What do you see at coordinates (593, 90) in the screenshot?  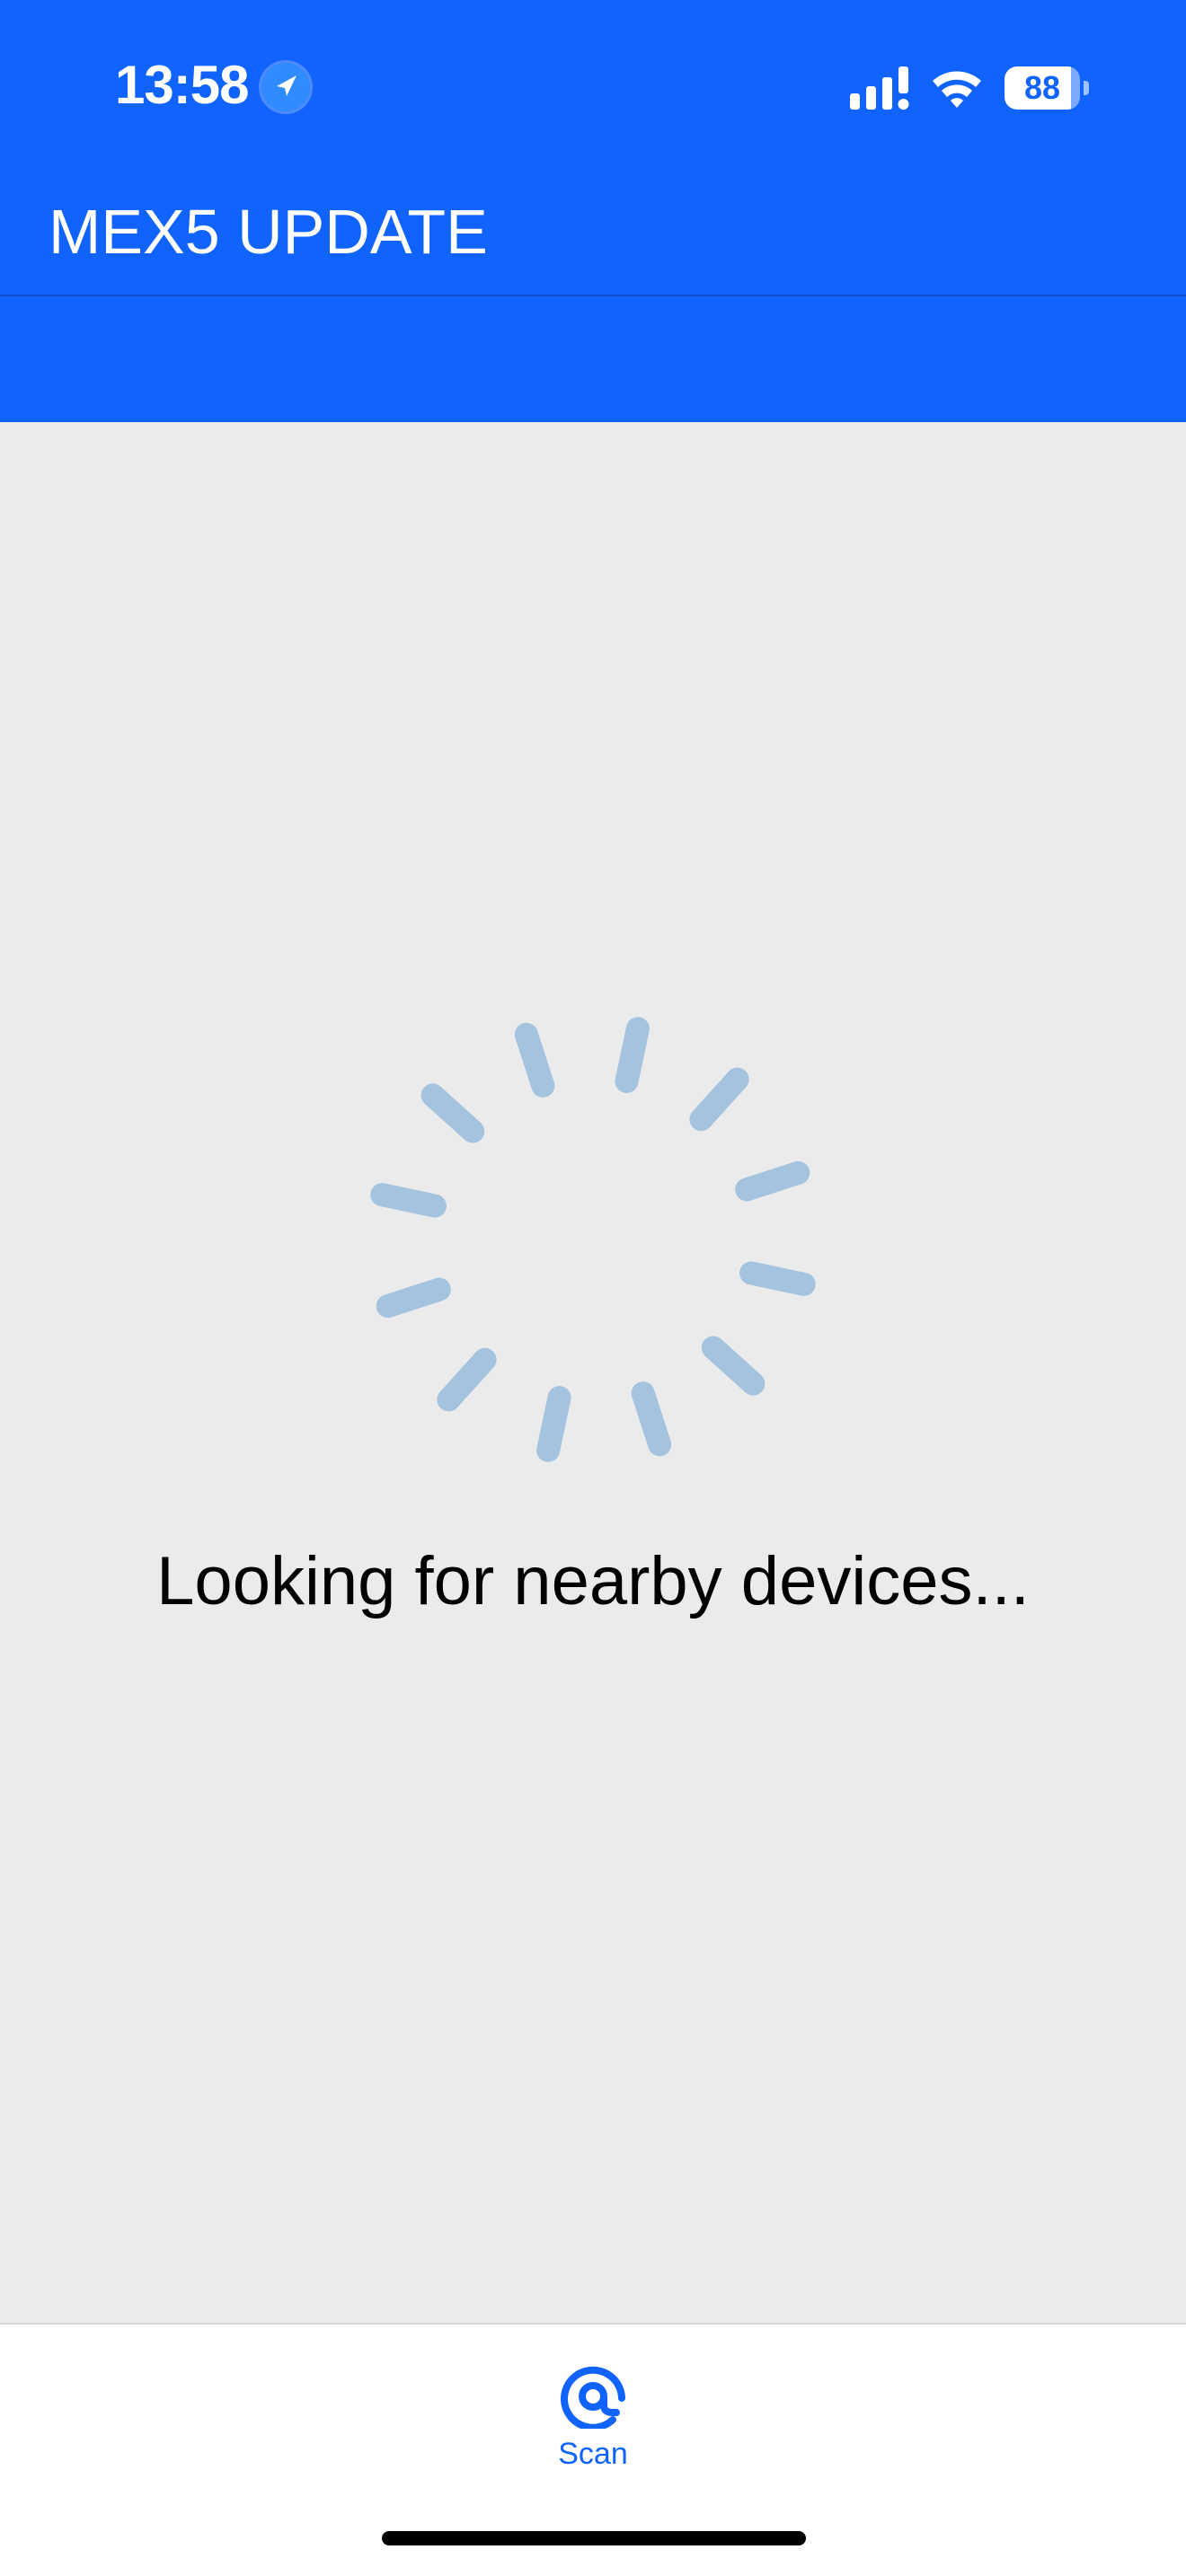 I see `status-bar: 13:58 88` at bounding box center [593, 90].